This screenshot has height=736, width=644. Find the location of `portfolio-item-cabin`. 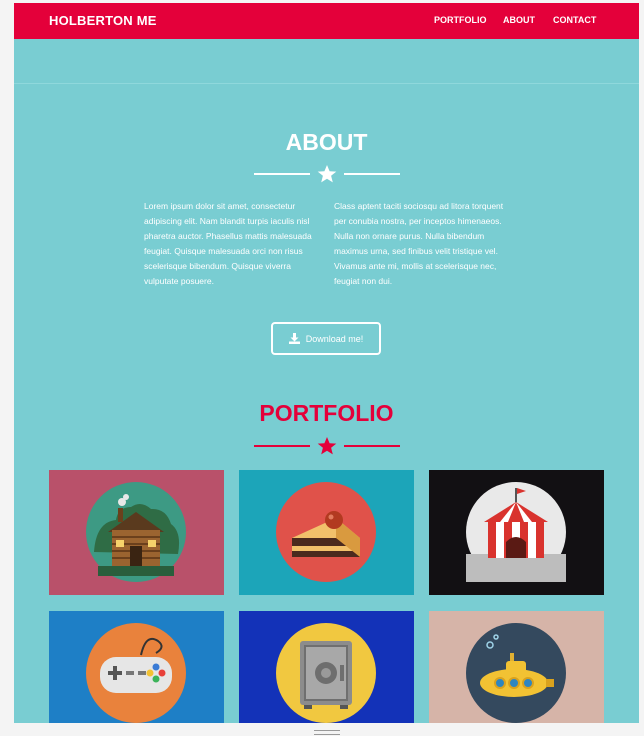

portfolio-item-cabin is located at coordinates (136, 532).